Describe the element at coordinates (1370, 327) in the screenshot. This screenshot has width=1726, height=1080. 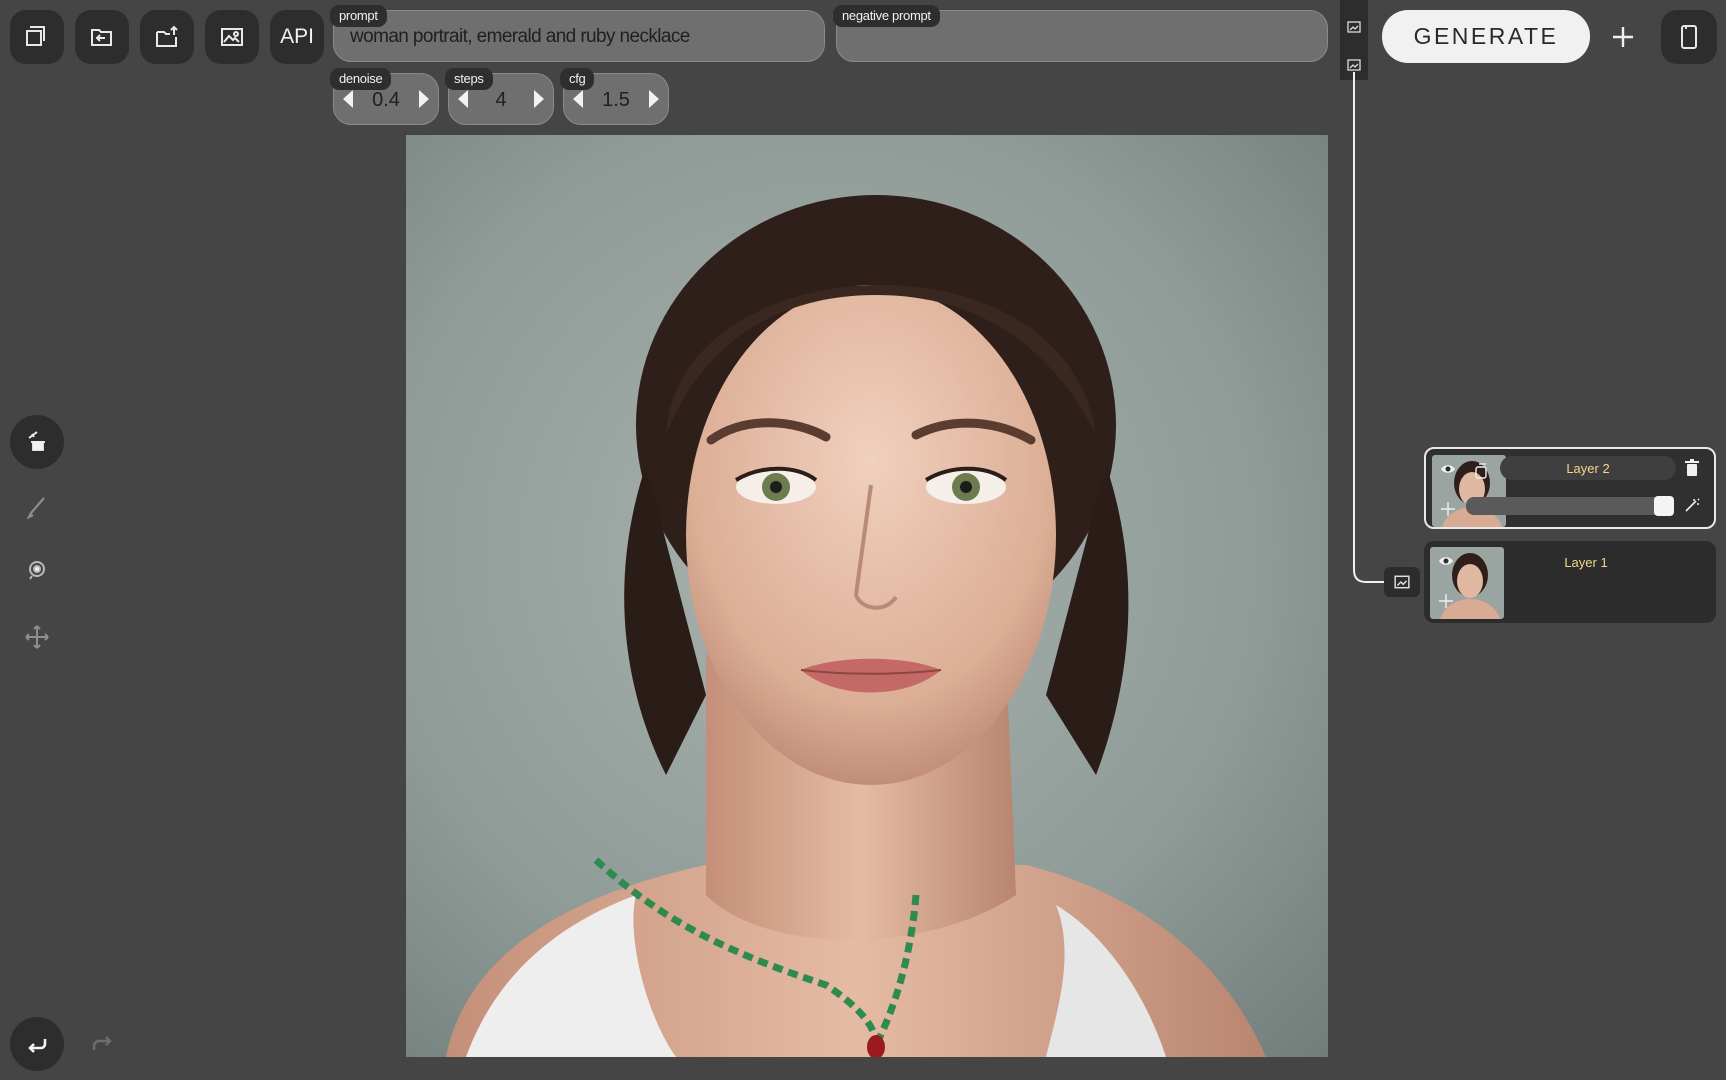
I see `node-connector` at that location.